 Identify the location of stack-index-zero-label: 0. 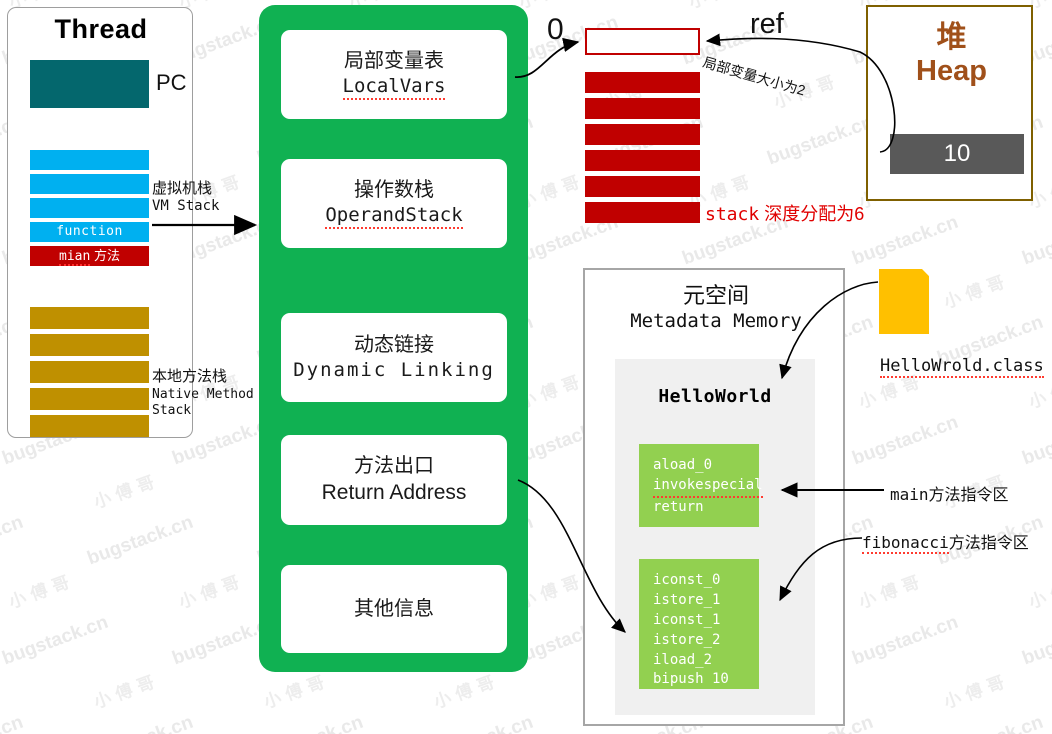
(555, 29).